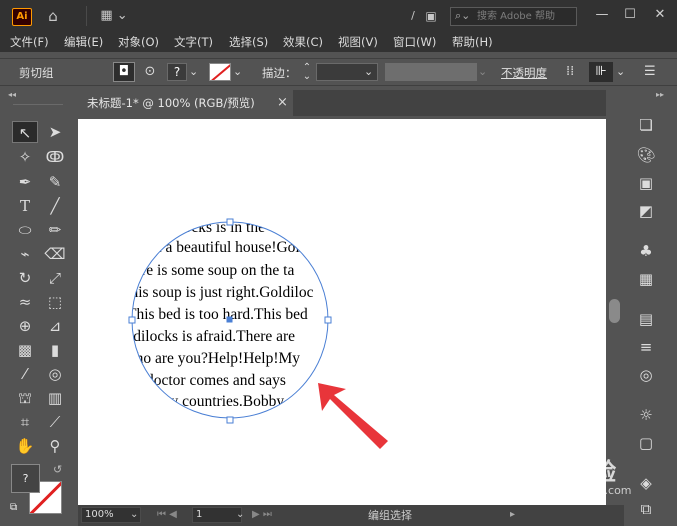  I want to click on swap-colors-icon: ↺, so click(59, 469).